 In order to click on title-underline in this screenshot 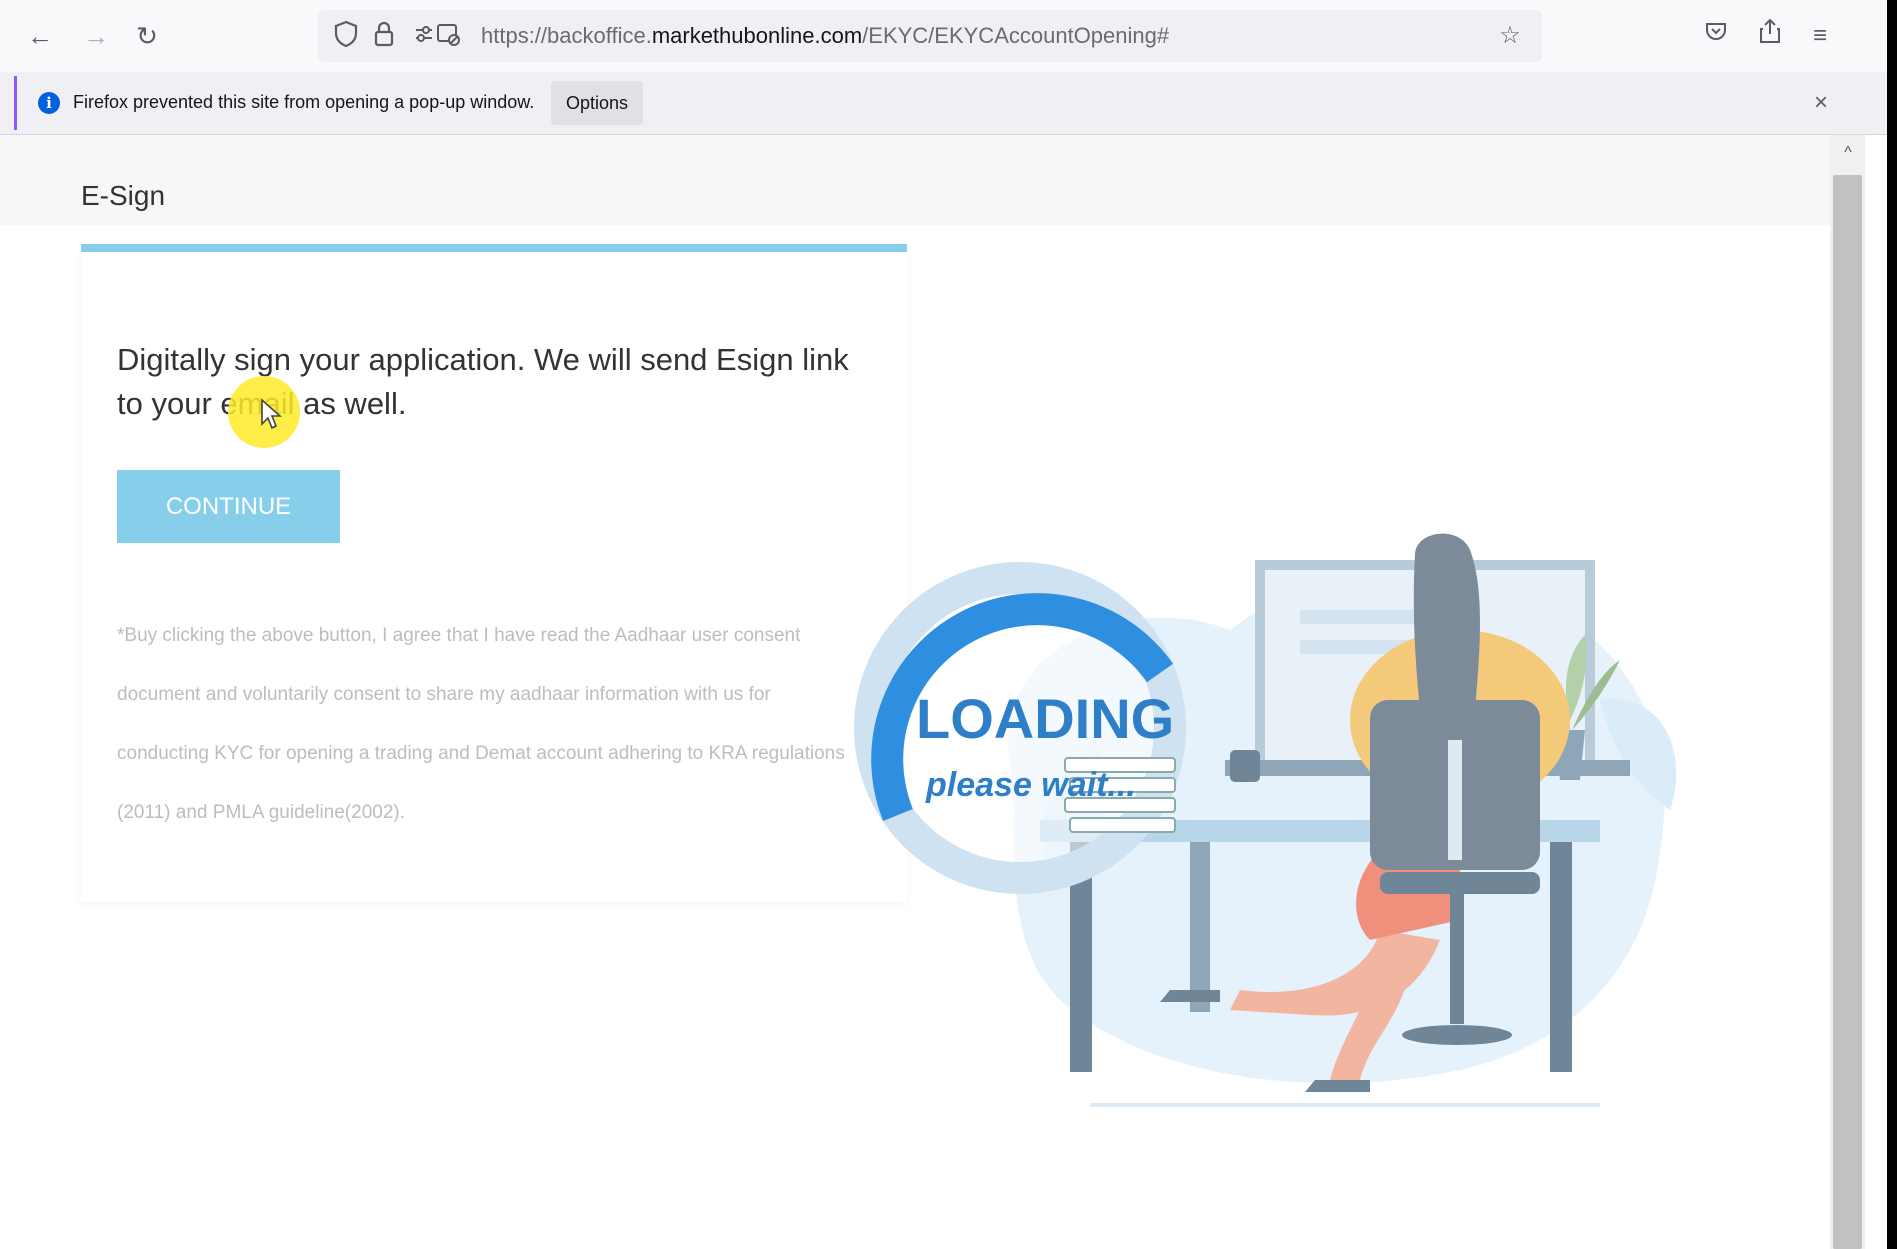, I will do `click(494, 248)`.